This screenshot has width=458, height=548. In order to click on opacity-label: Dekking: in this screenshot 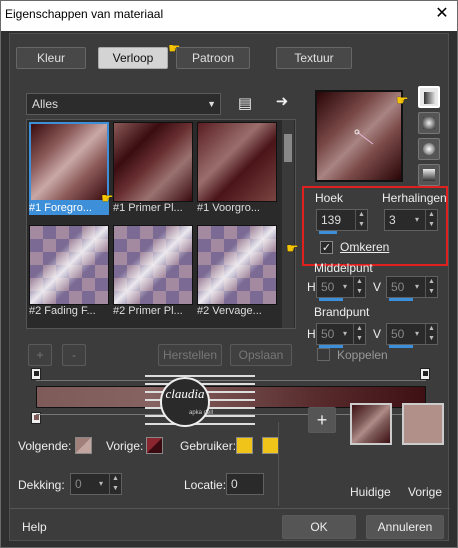, I will do `click(41, 485)`.